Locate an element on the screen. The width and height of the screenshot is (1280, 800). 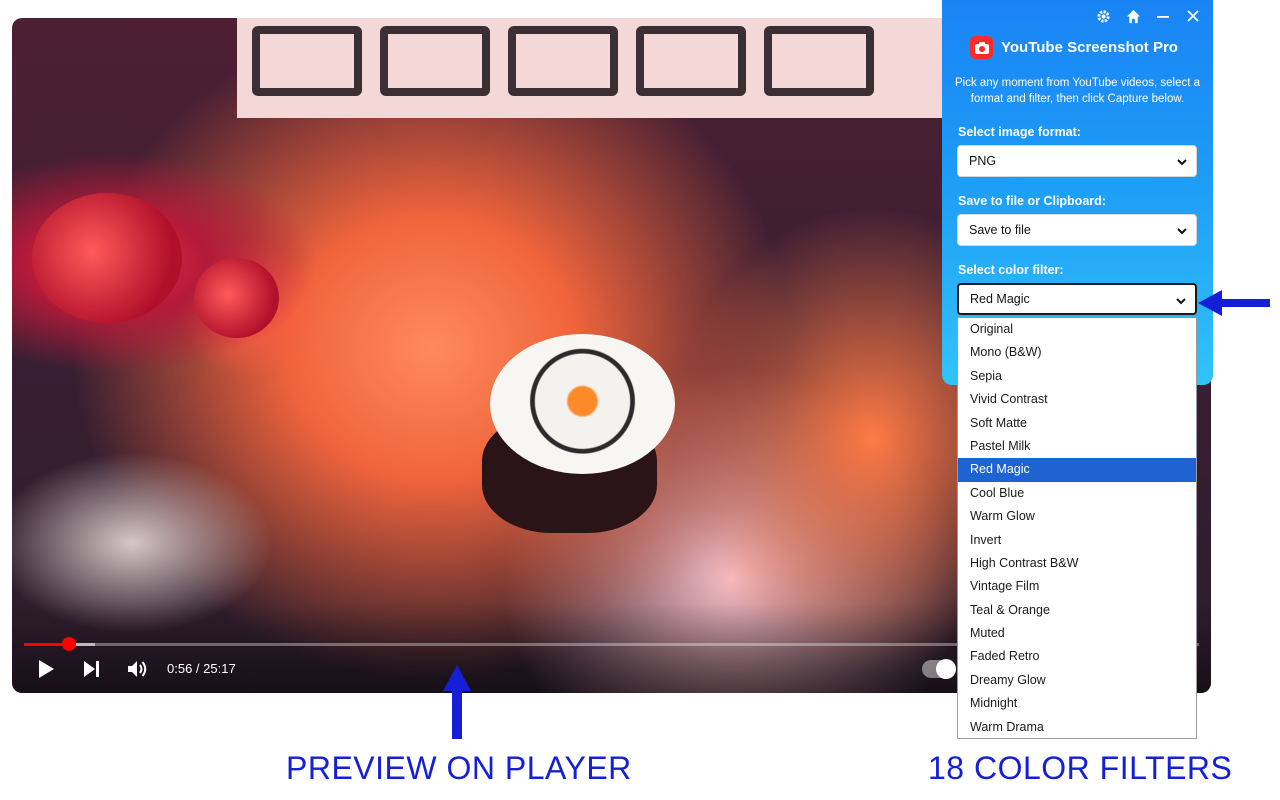
camera-logo-icon is located at coordinates (981, 47).